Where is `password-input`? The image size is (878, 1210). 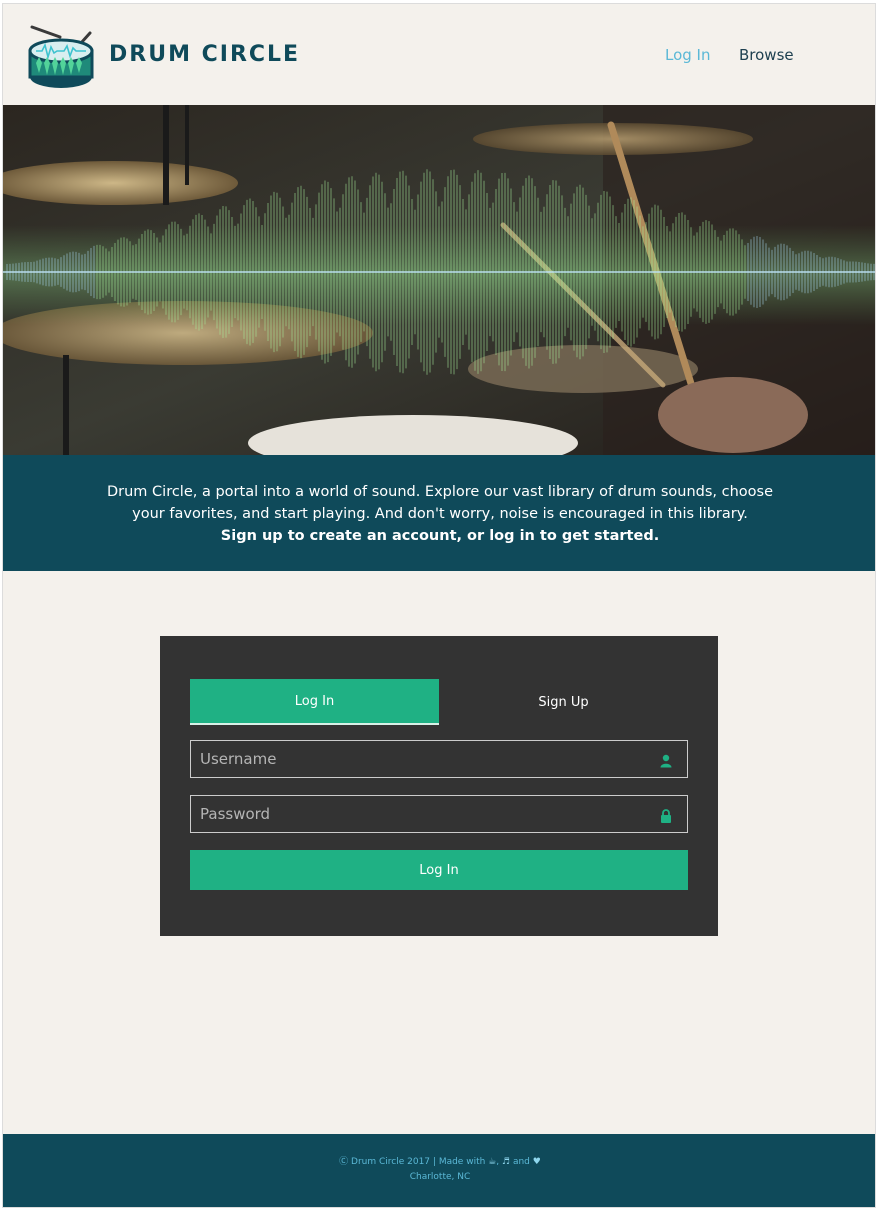 password-input is located at coordinates (439, 814).